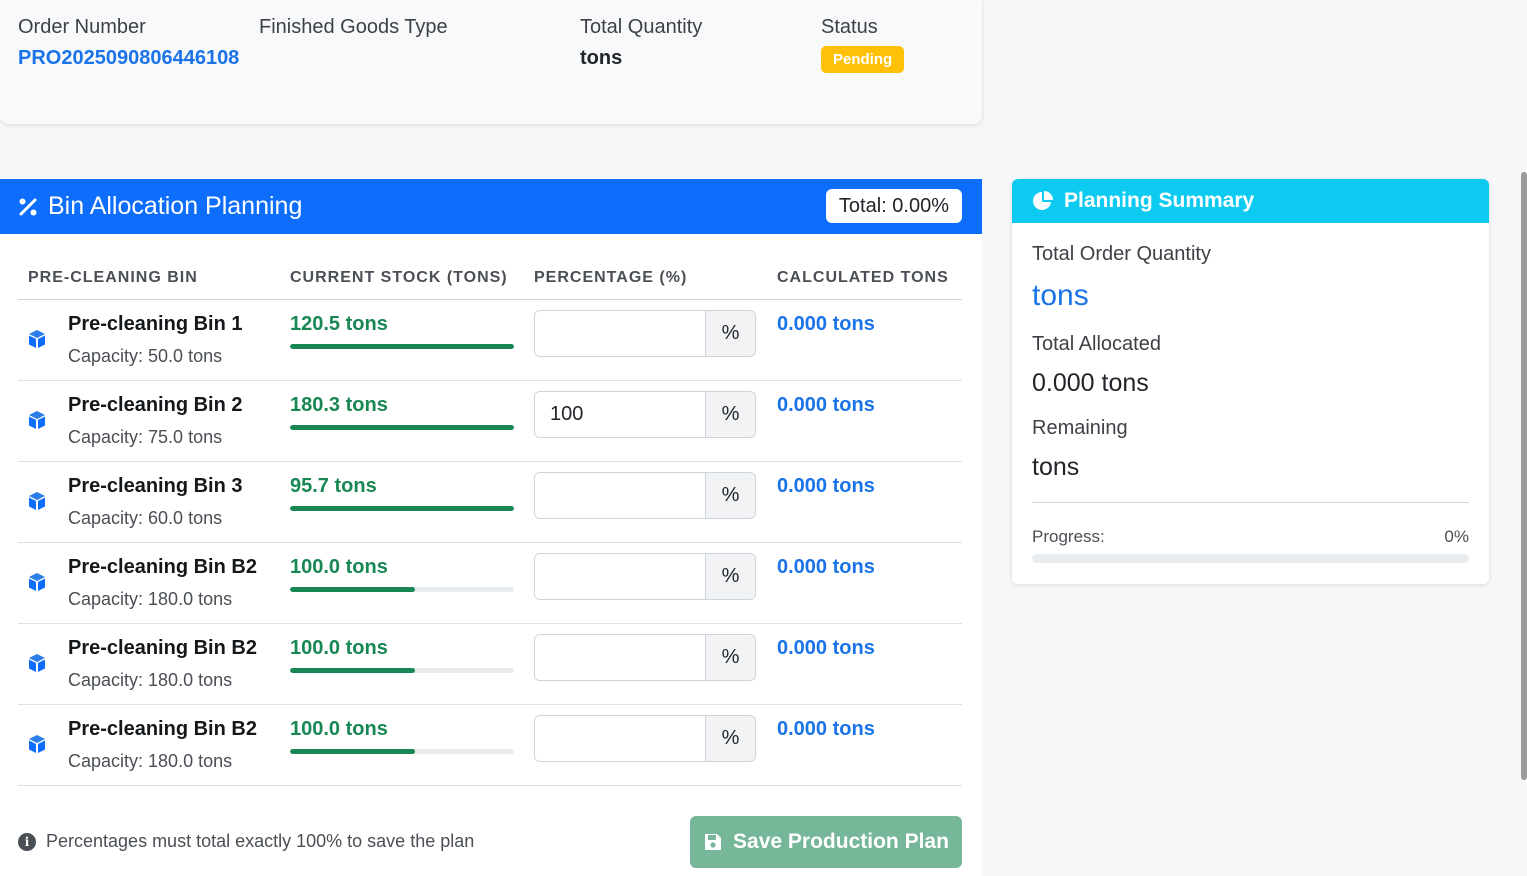 The image size is (1527, 876). Describe the element at coordinates (1121, 254) in the screenshot. I see `order-quantity-label: Total Order Quantity` at that location.